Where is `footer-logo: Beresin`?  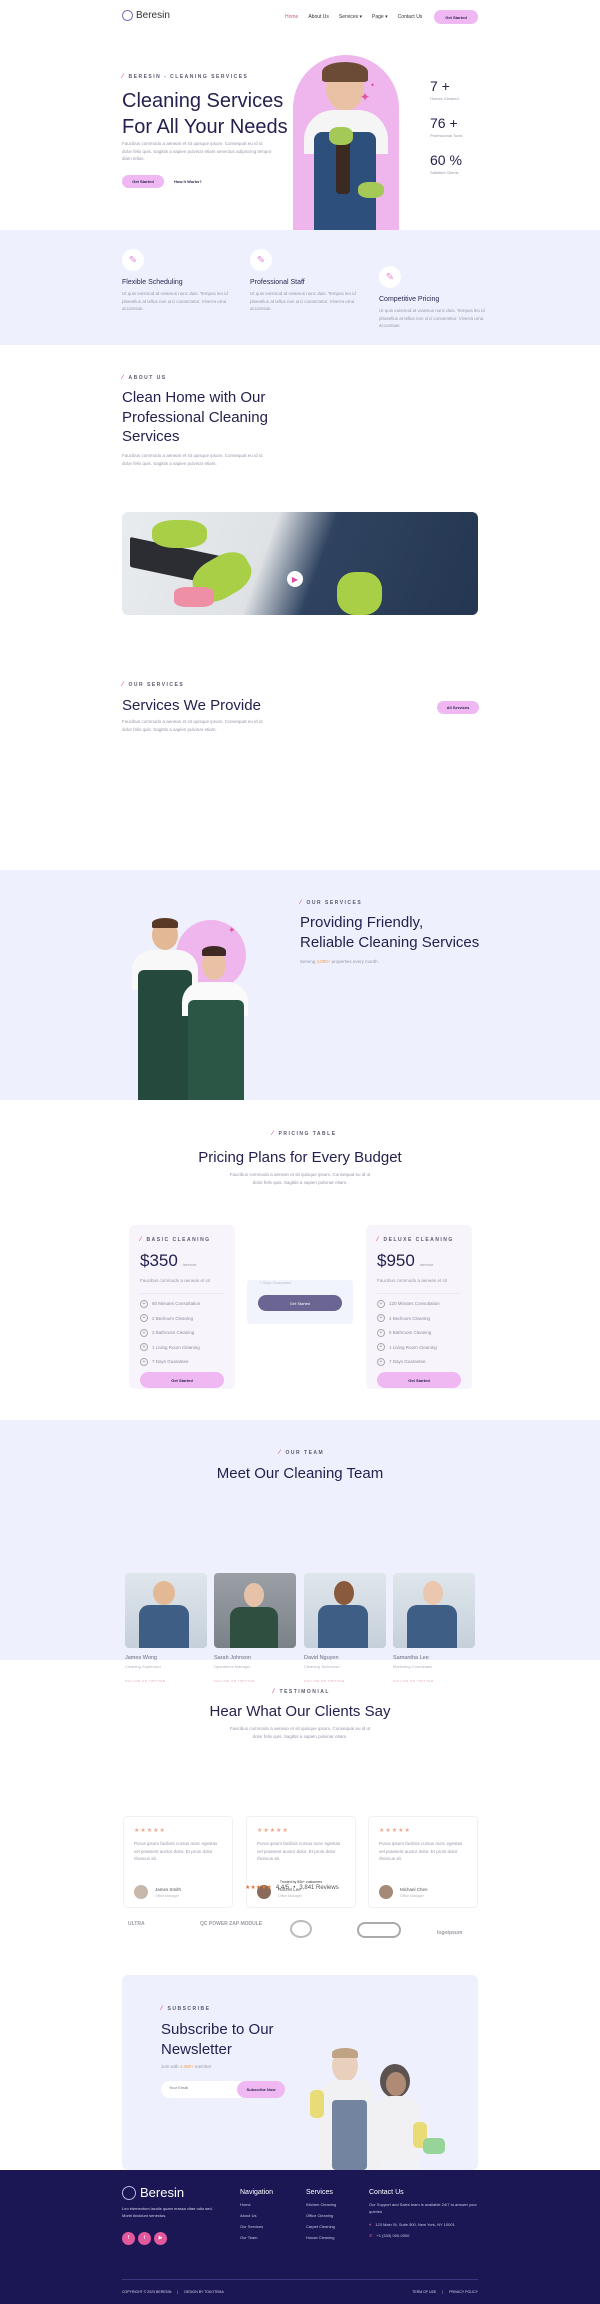 footer-logo: Beresin is located at coordinates (153, 2192).